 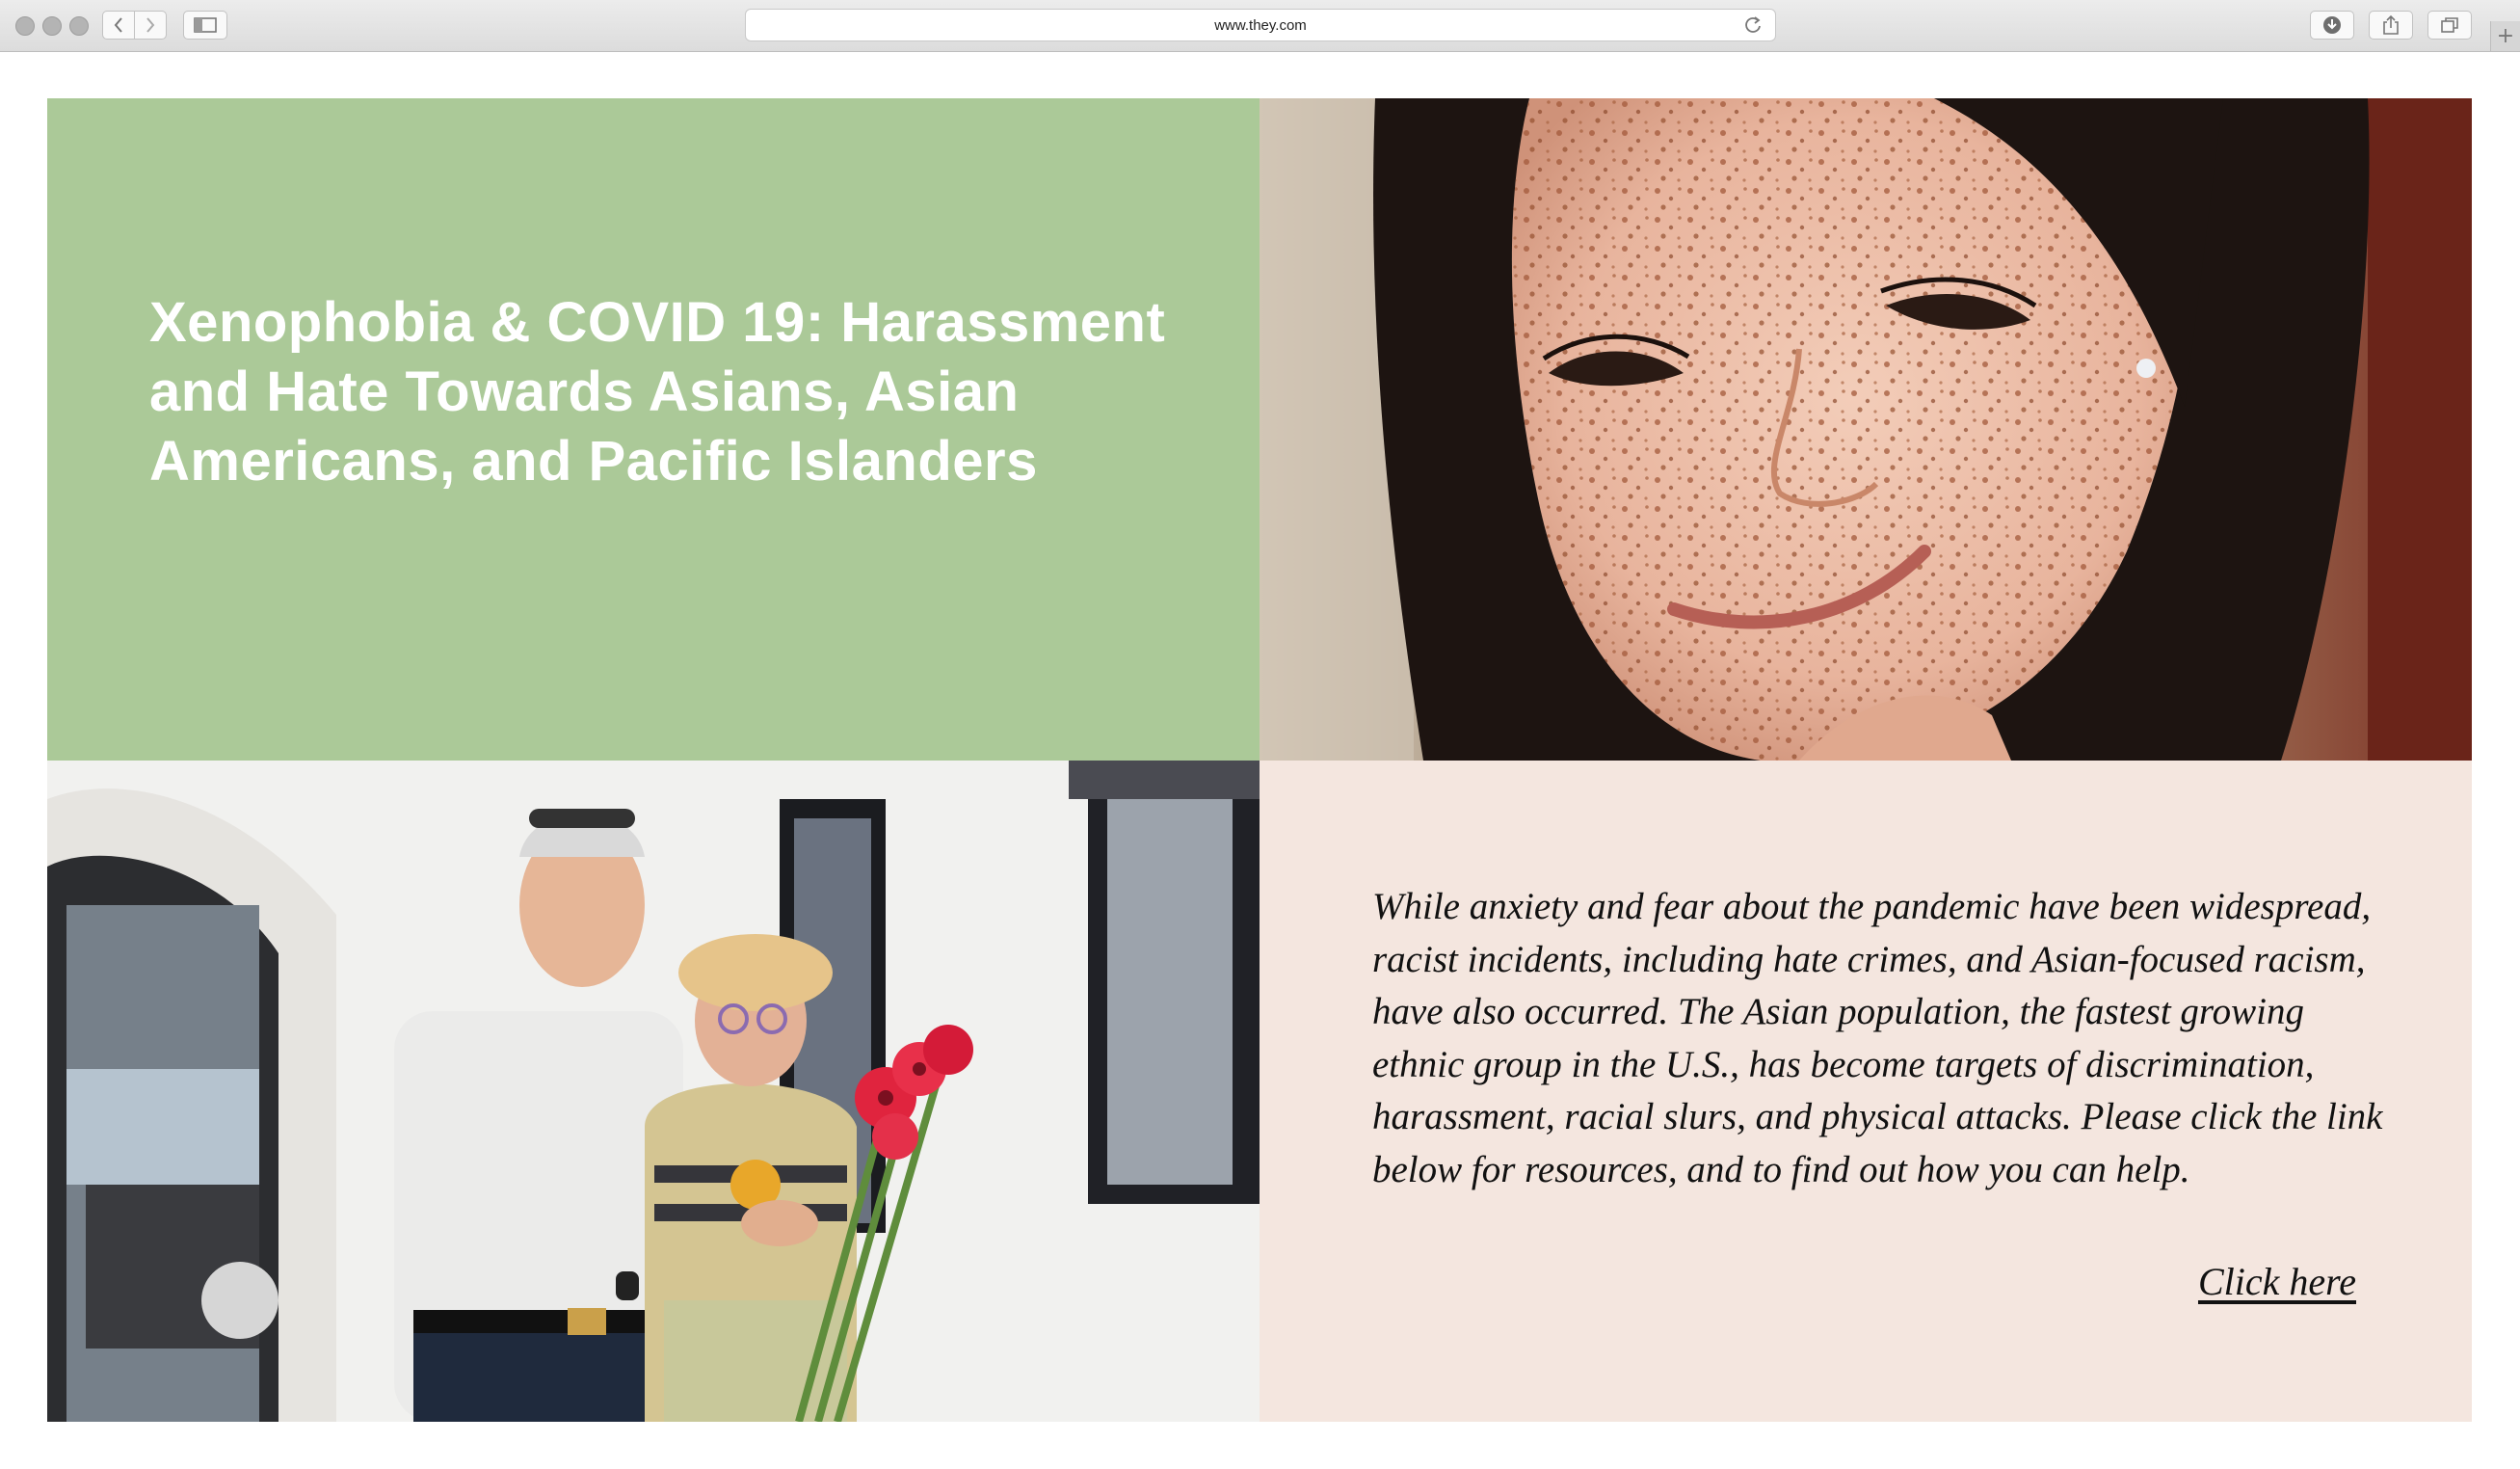 I want to click on sidebar-button, so click(x=205, y=25).